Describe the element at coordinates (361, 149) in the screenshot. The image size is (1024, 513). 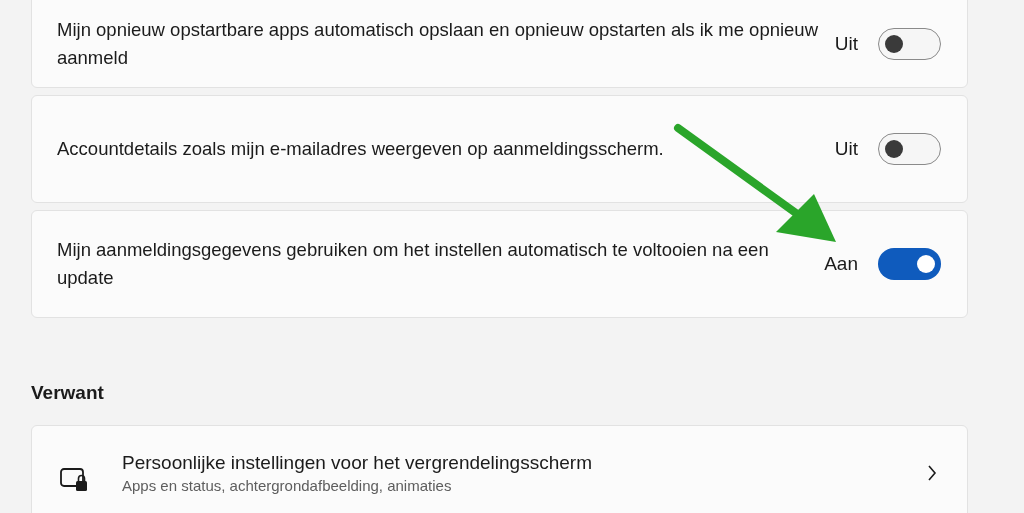
I see `setting-label: Accountdetails zoals mijn e-mailadres weergeven op aanmeldingsscherm.` at that location.